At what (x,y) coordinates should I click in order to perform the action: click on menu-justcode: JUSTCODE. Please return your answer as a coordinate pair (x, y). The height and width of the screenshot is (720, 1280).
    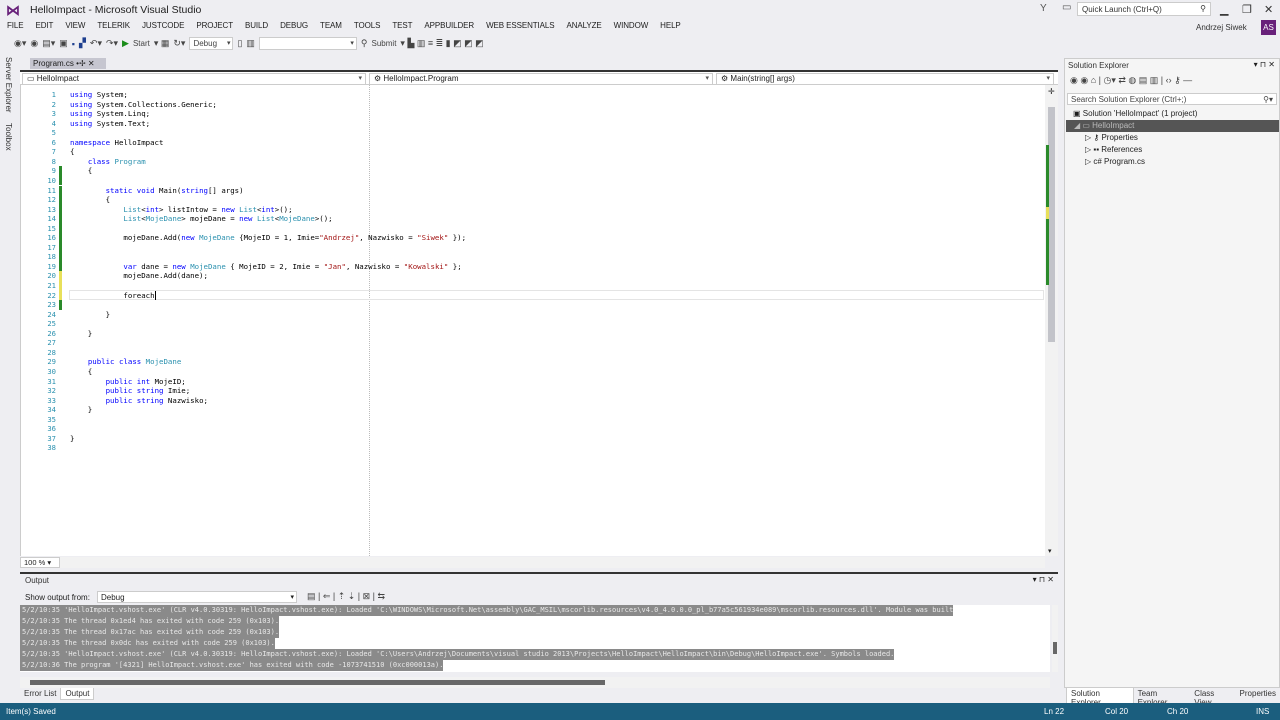
    Looking at the image, I should click on (162, 27).